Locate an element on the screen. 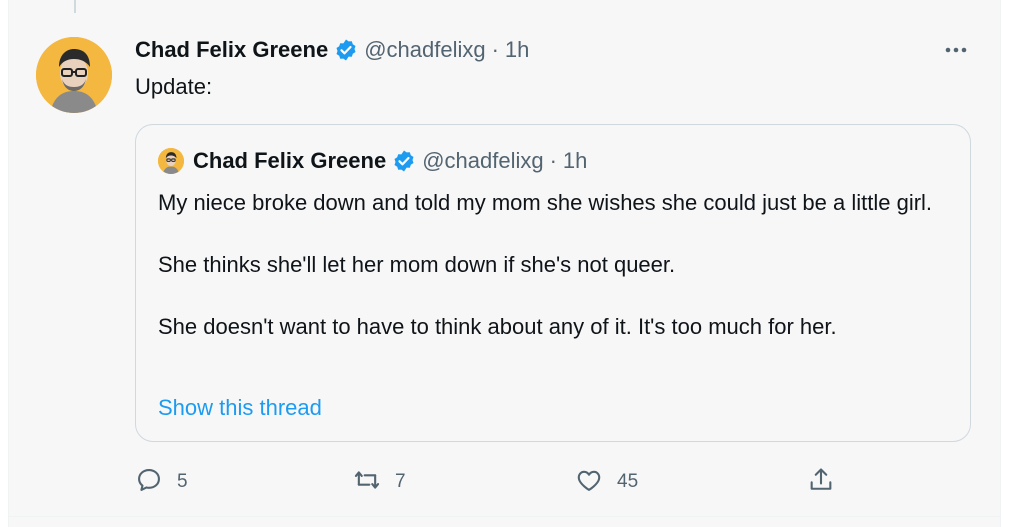  more-icon is located at coordinates (956, 50).